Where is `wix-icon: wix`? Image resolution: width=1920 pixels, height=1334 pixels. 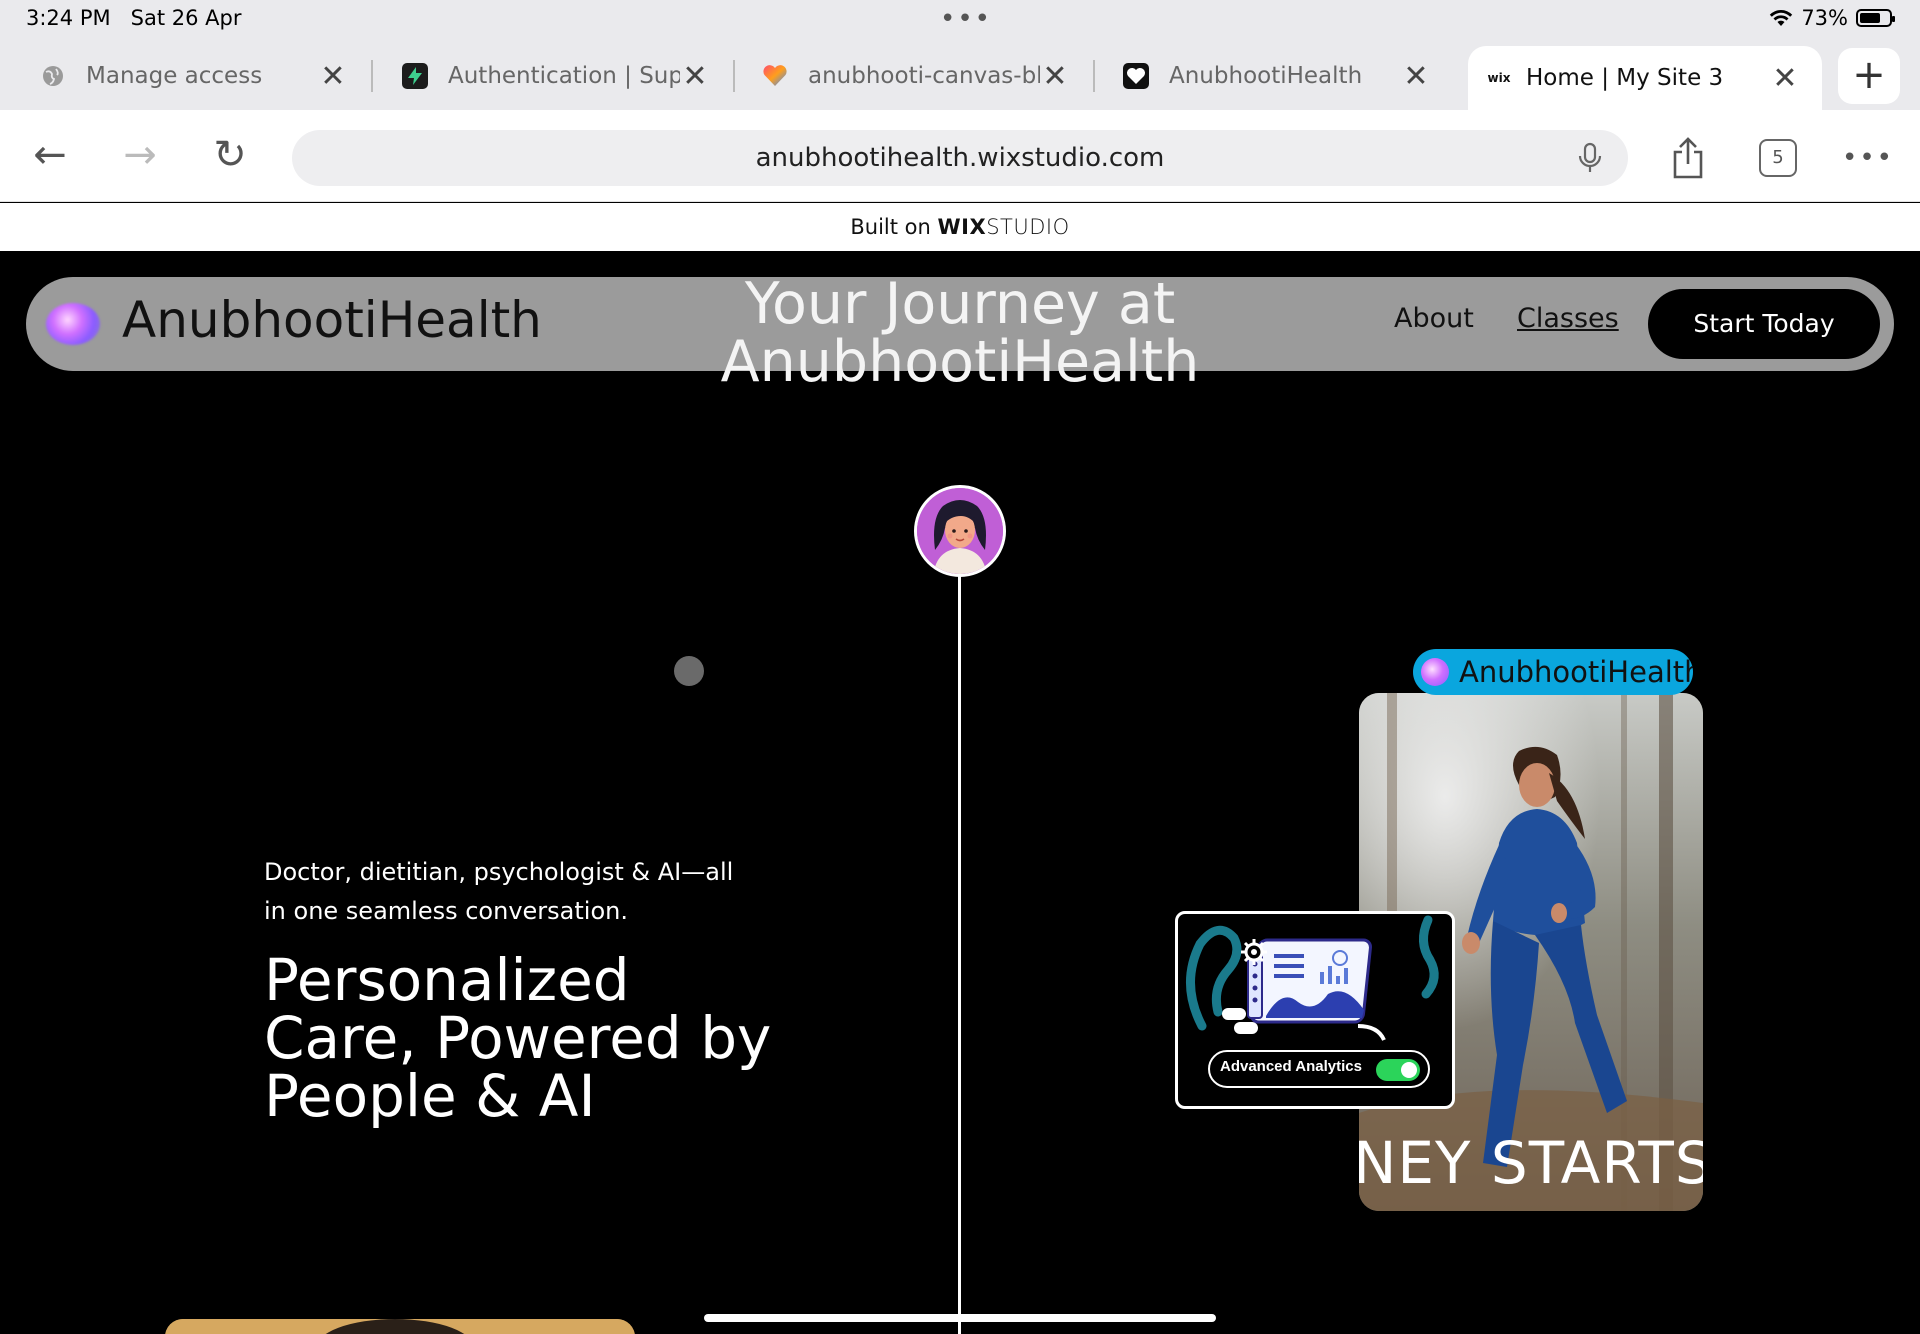
wix-icon: wix is located at coordinates (1499, 78).